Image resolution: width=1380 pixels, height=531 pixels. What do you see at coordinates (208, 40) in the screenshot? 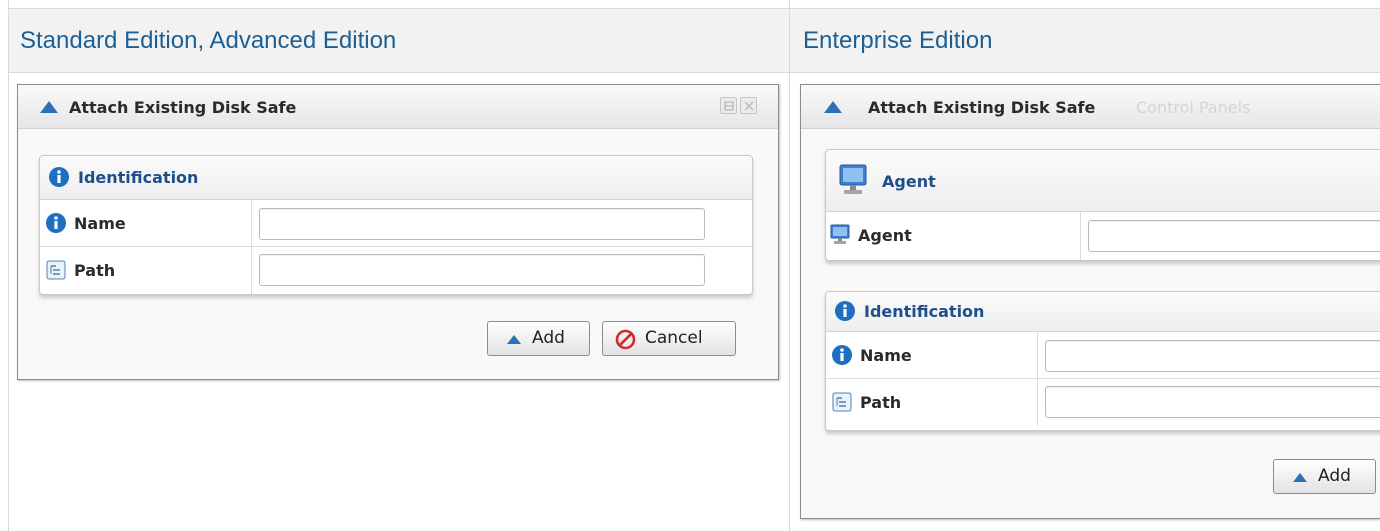
I see `column-header-standard: Standard Edition, Advanced Edition` at bounding box center [208, 40].